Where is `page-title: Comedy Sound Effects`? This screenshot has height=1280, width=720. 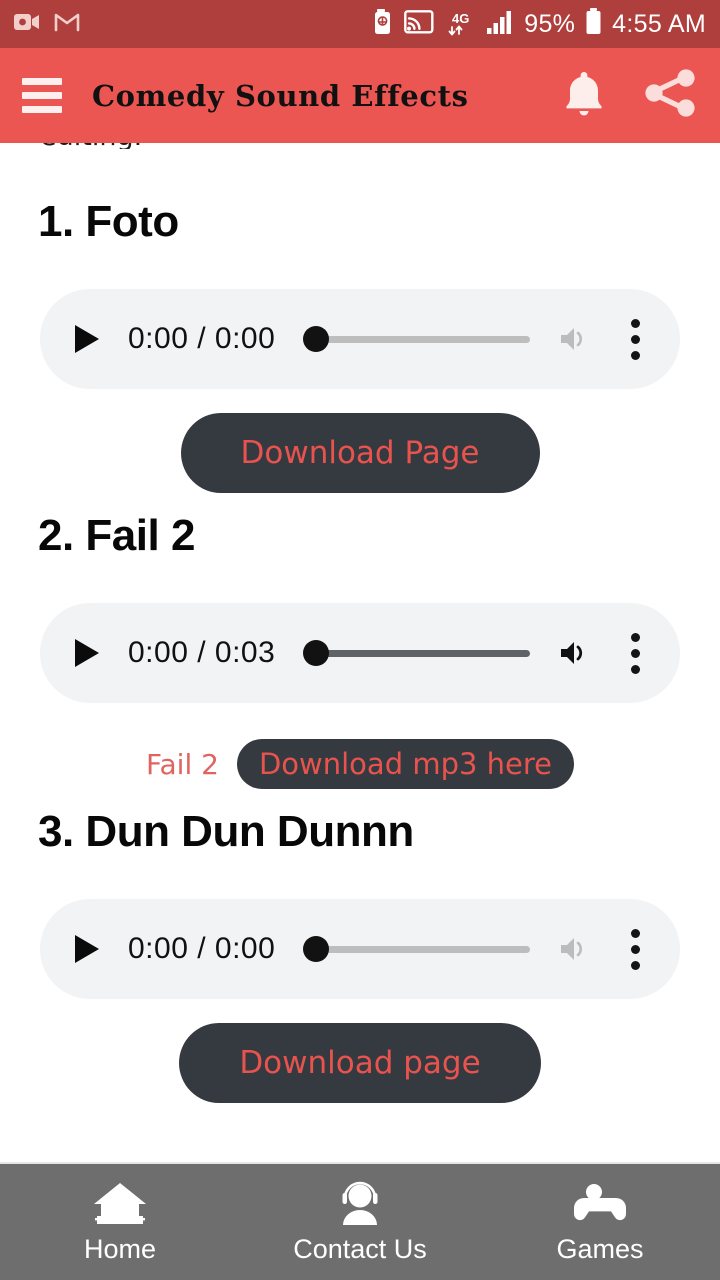 page-title: Comedy Sound Effects is located at coordinates (280, 95).